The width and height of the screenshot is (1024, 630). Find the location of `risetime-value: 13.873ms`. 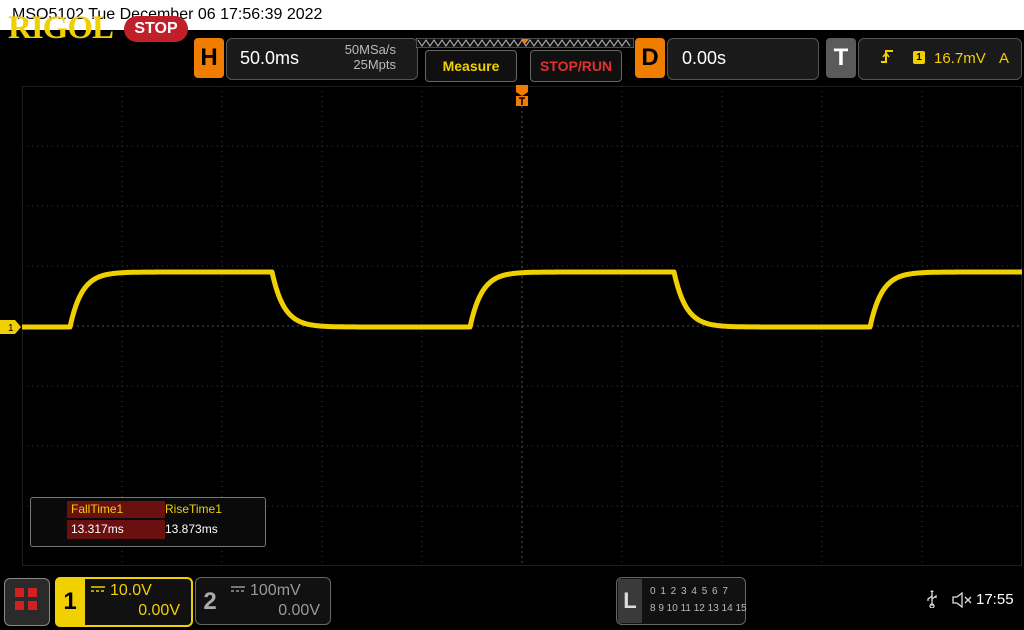

risetime-value: 13.873ms is located at coordinates (191, 529).